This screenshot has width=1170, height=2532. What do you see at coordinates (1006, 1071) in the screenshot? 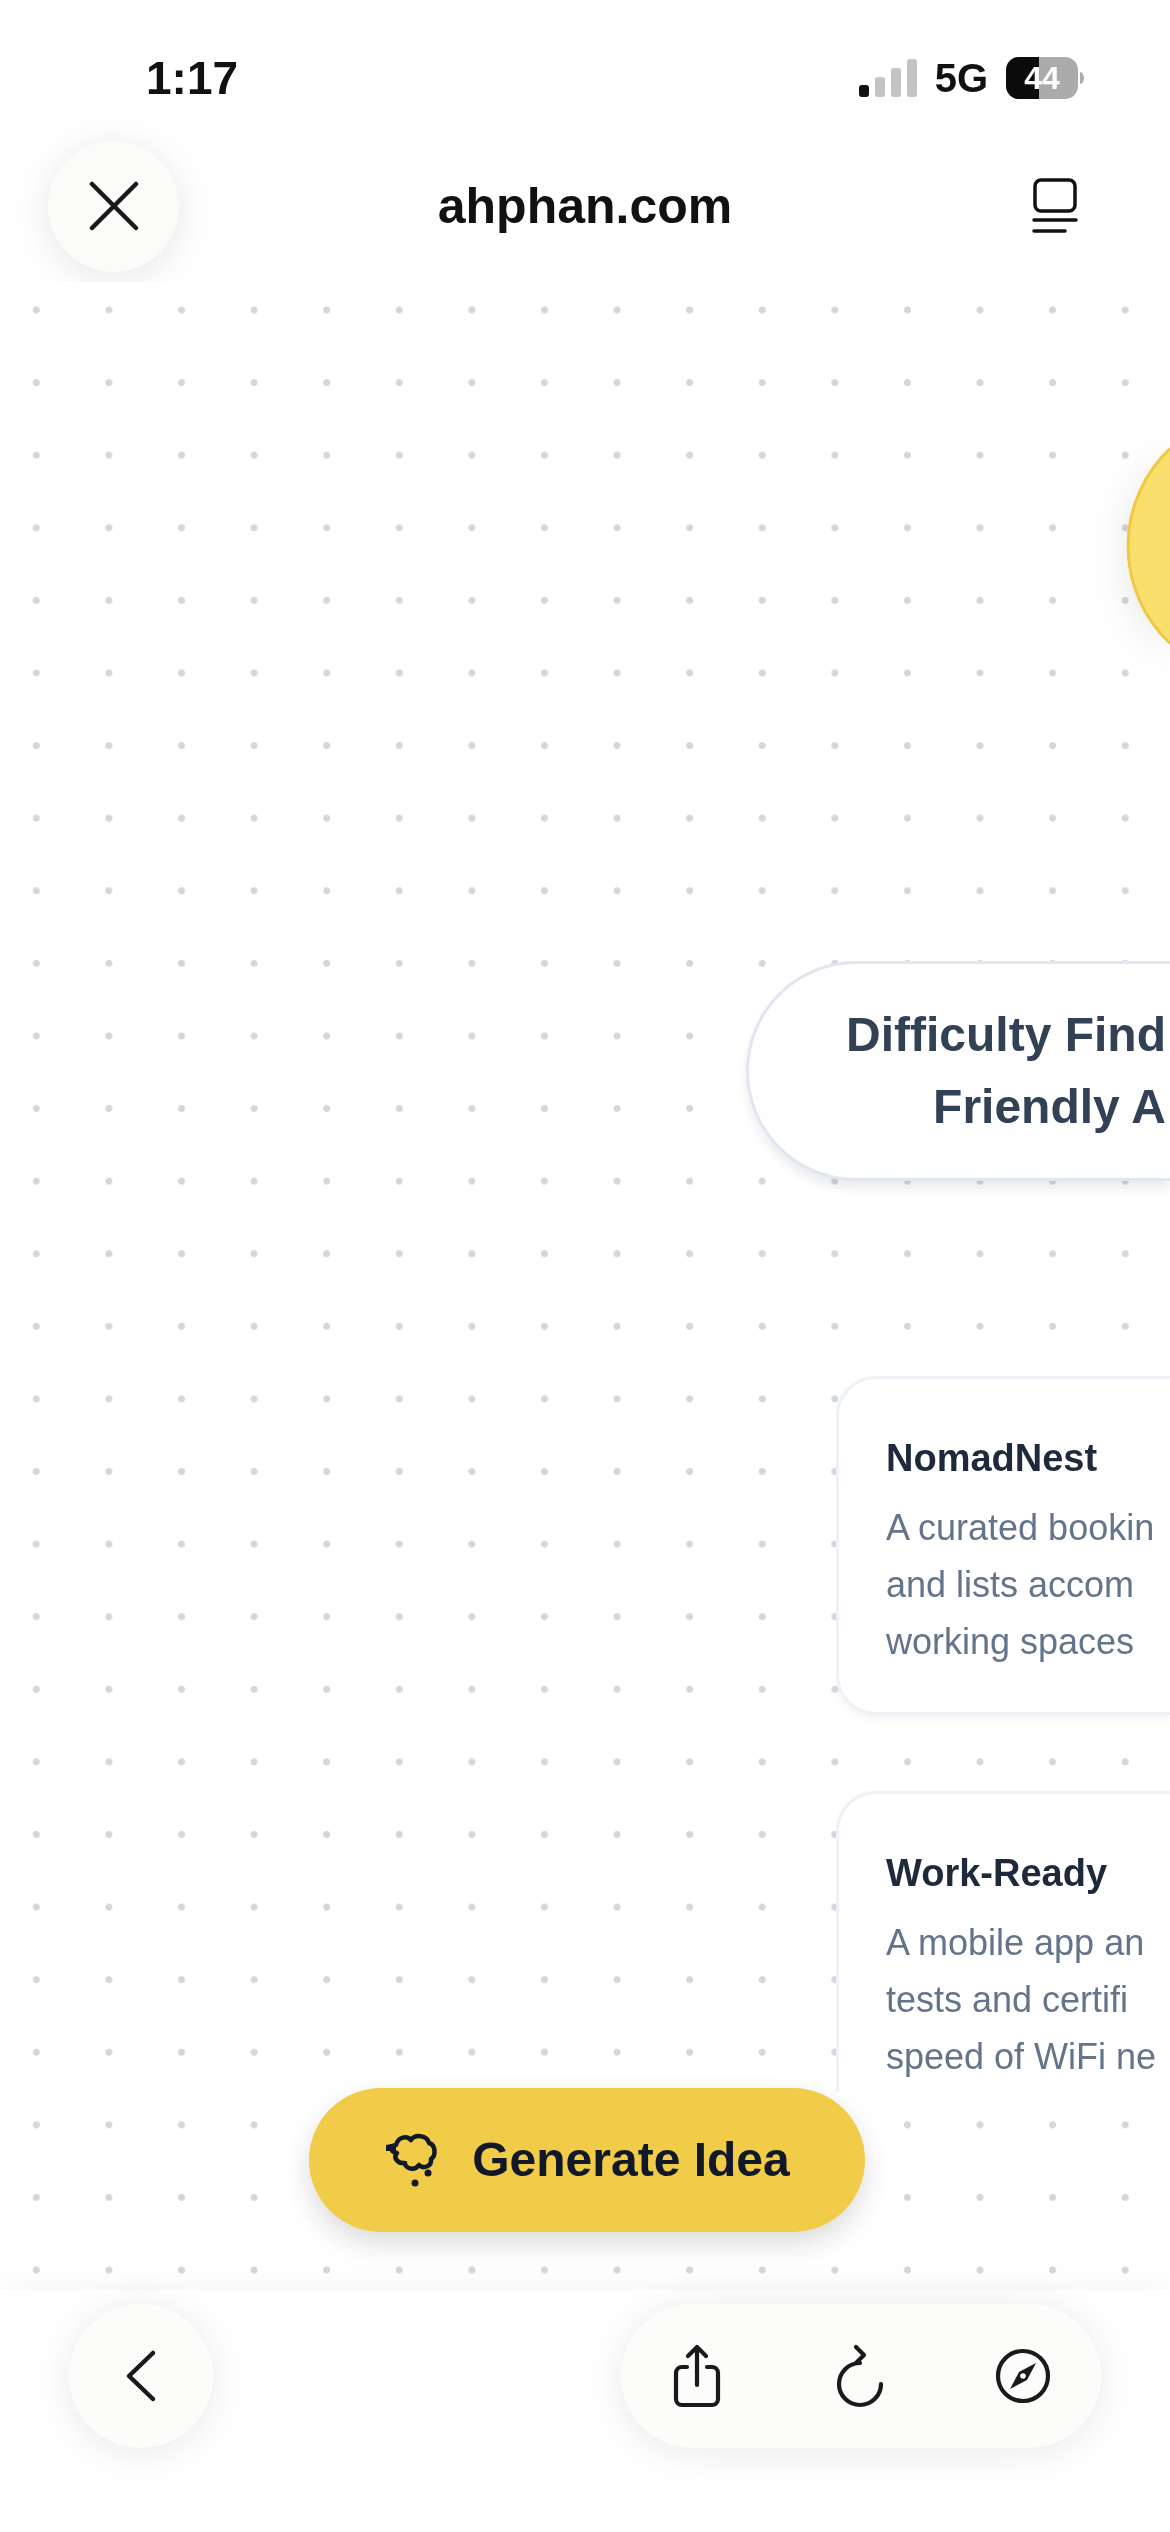
I see `node-label: Difficulty Find Friendly A` at bounding box center [1006, 1071].